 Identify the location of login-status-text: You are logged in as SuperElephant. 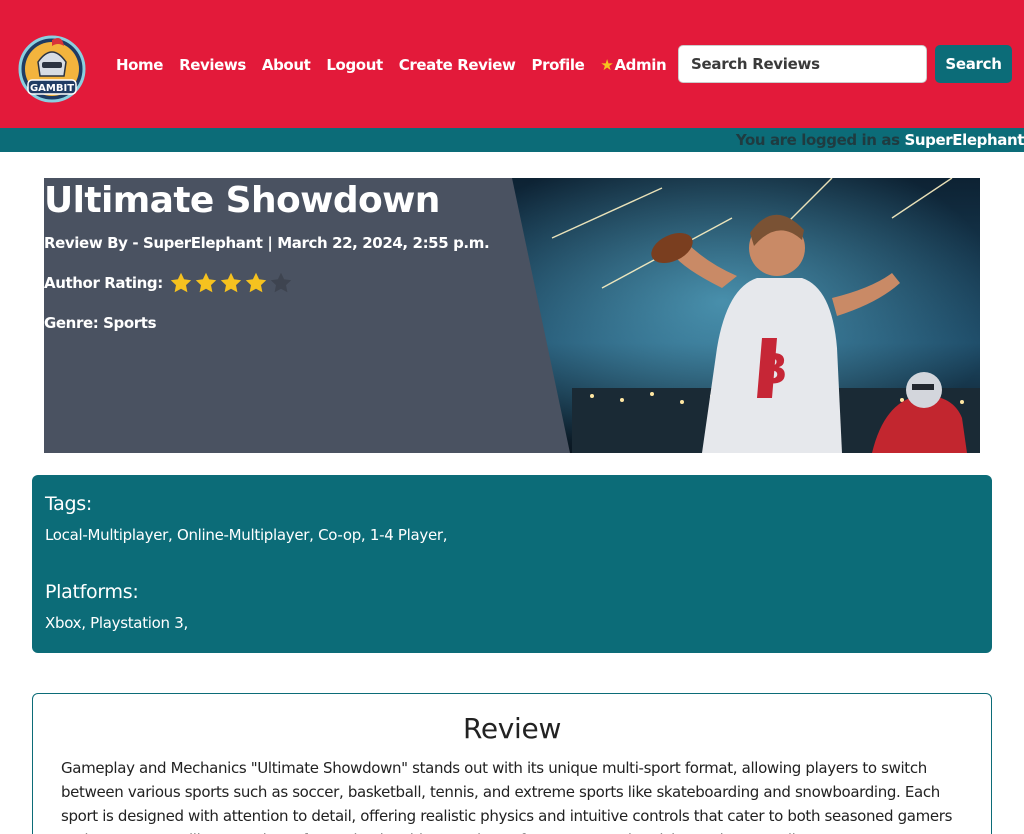
(880, 140).